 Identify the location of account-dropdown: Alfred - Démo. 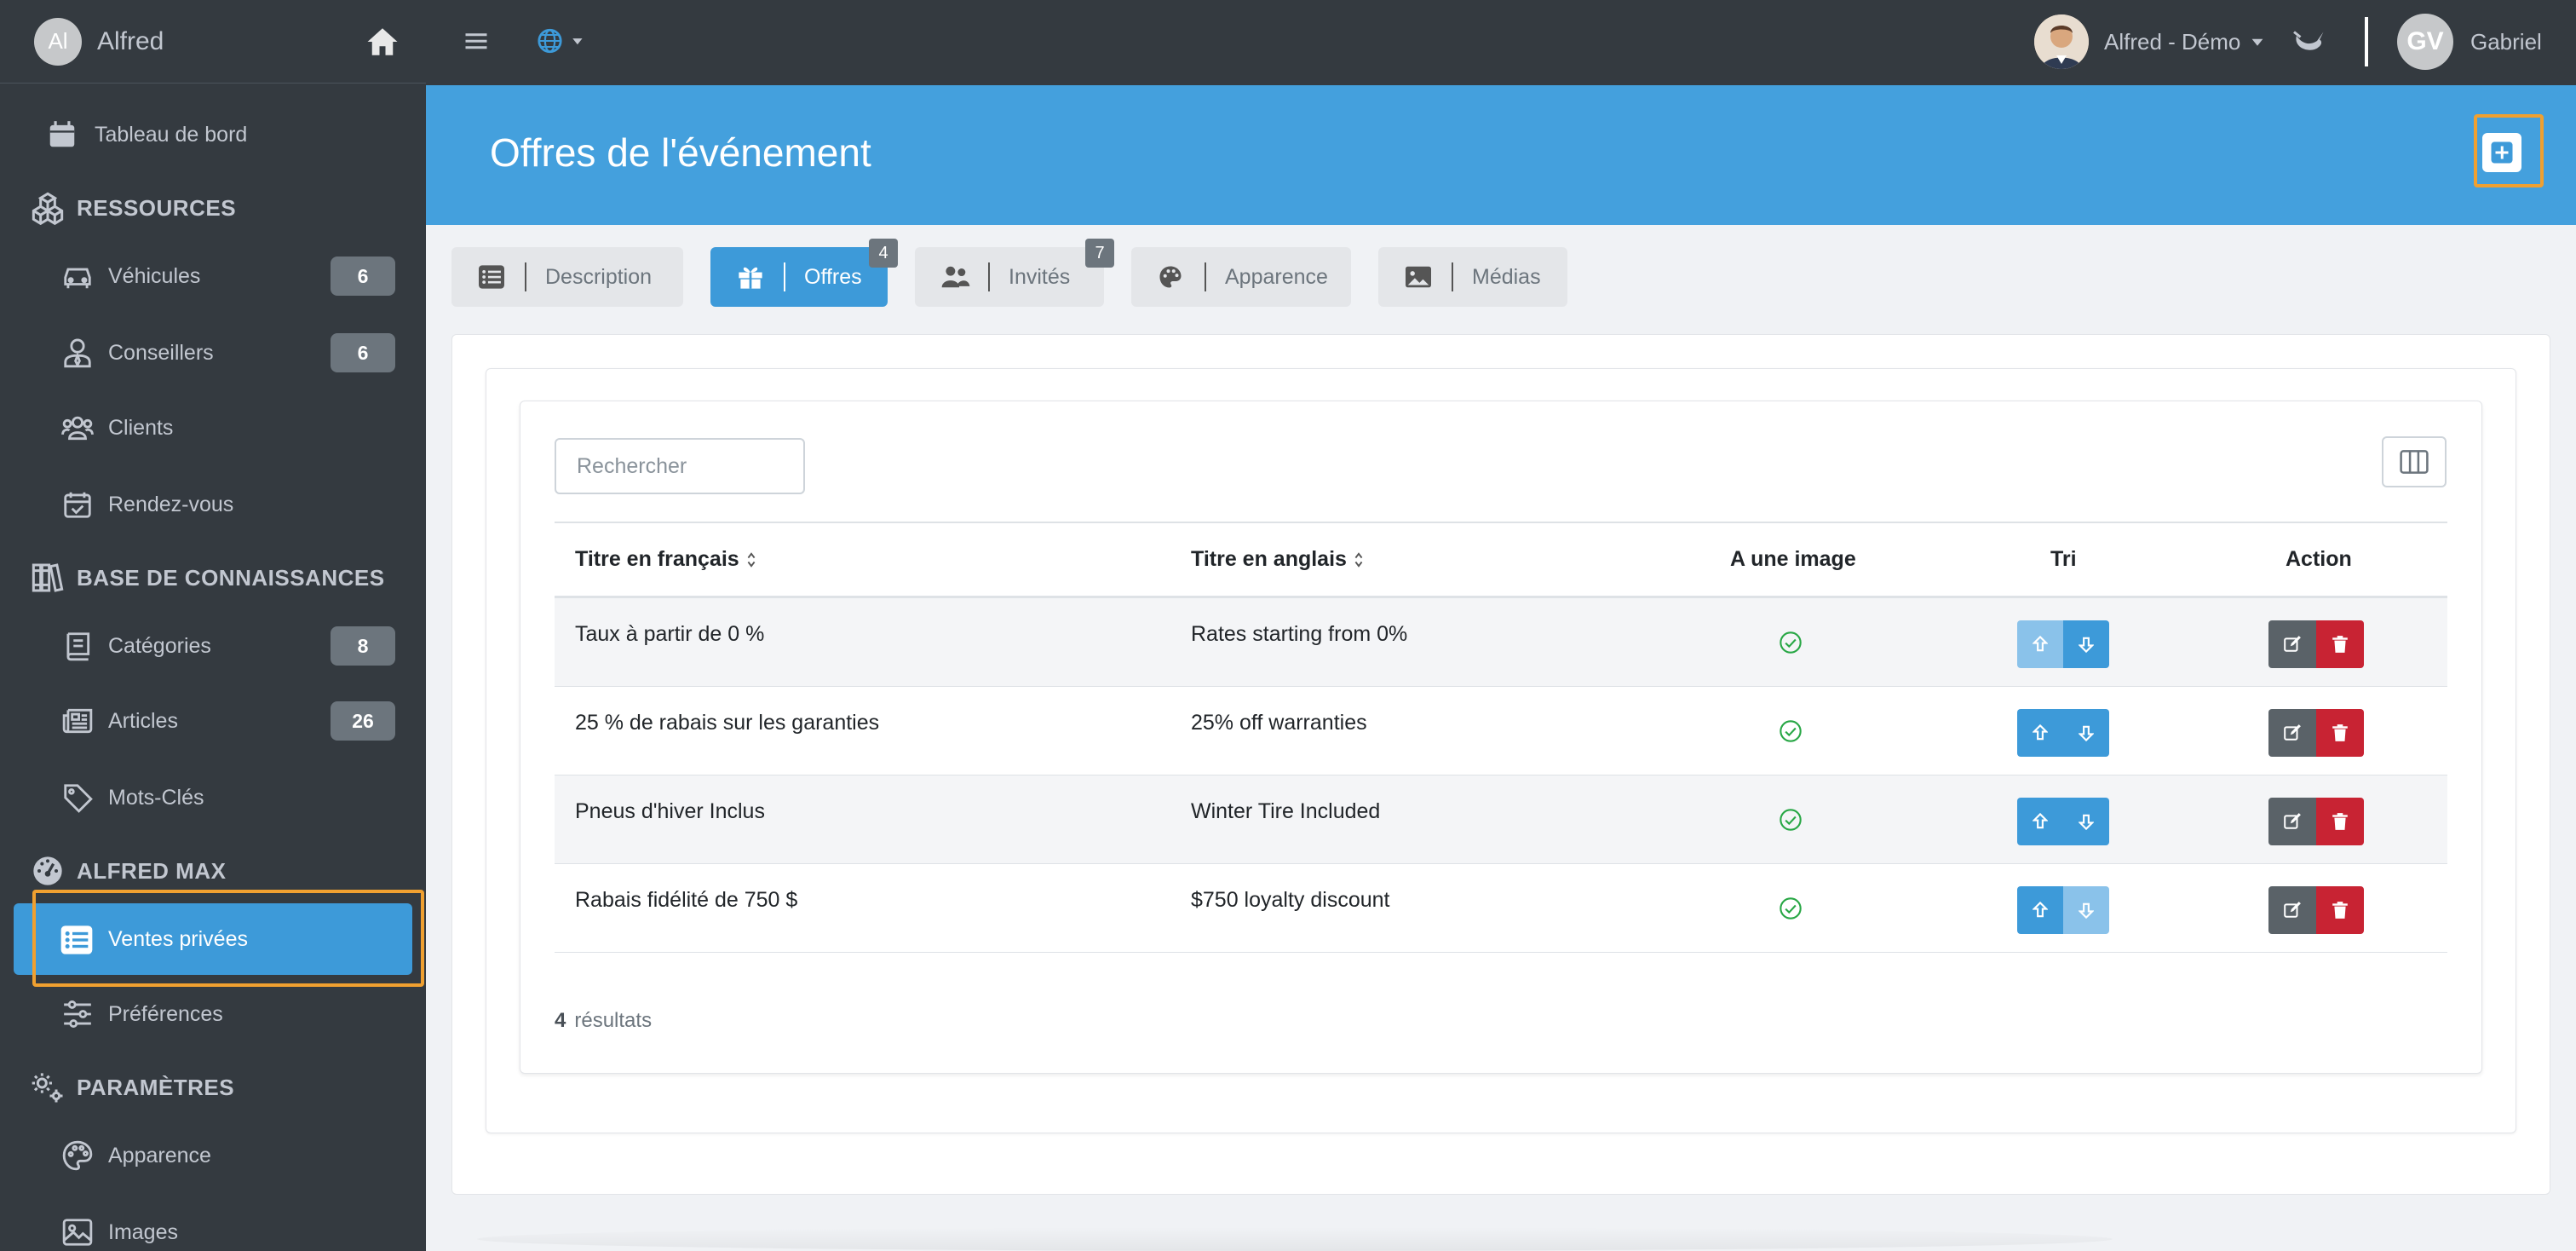
(2149, 42).